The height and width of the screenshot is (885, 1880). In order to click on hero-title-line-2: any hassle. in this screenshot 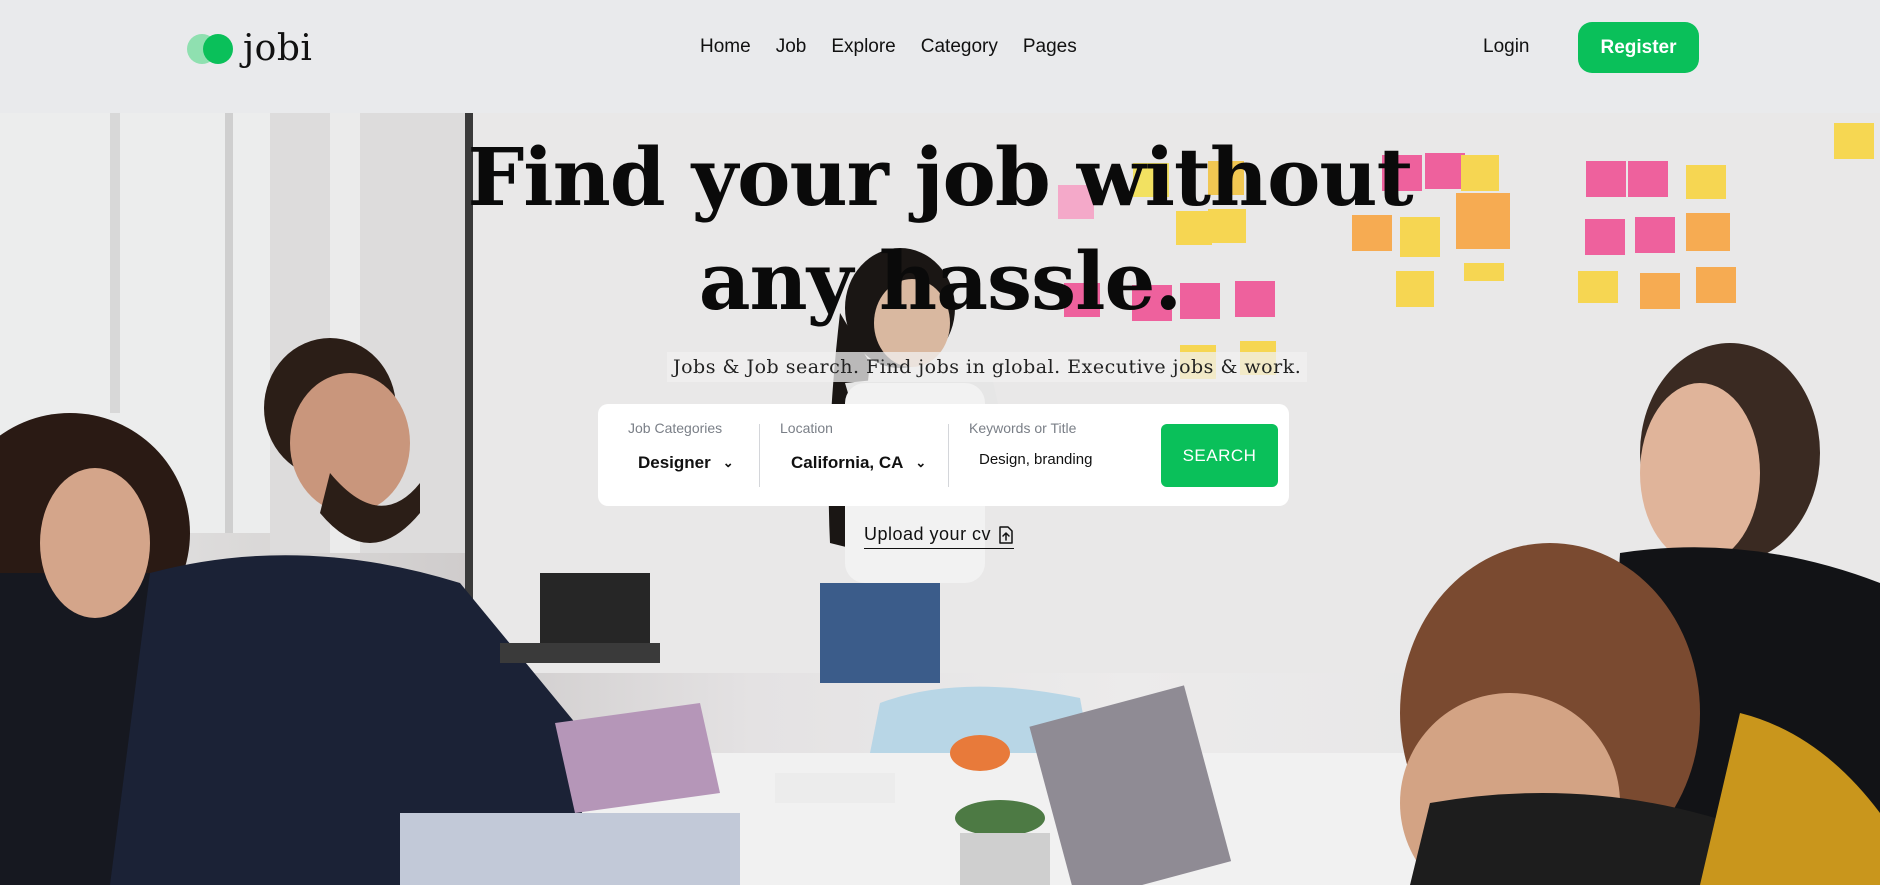, I will do `click(940, 281)`.